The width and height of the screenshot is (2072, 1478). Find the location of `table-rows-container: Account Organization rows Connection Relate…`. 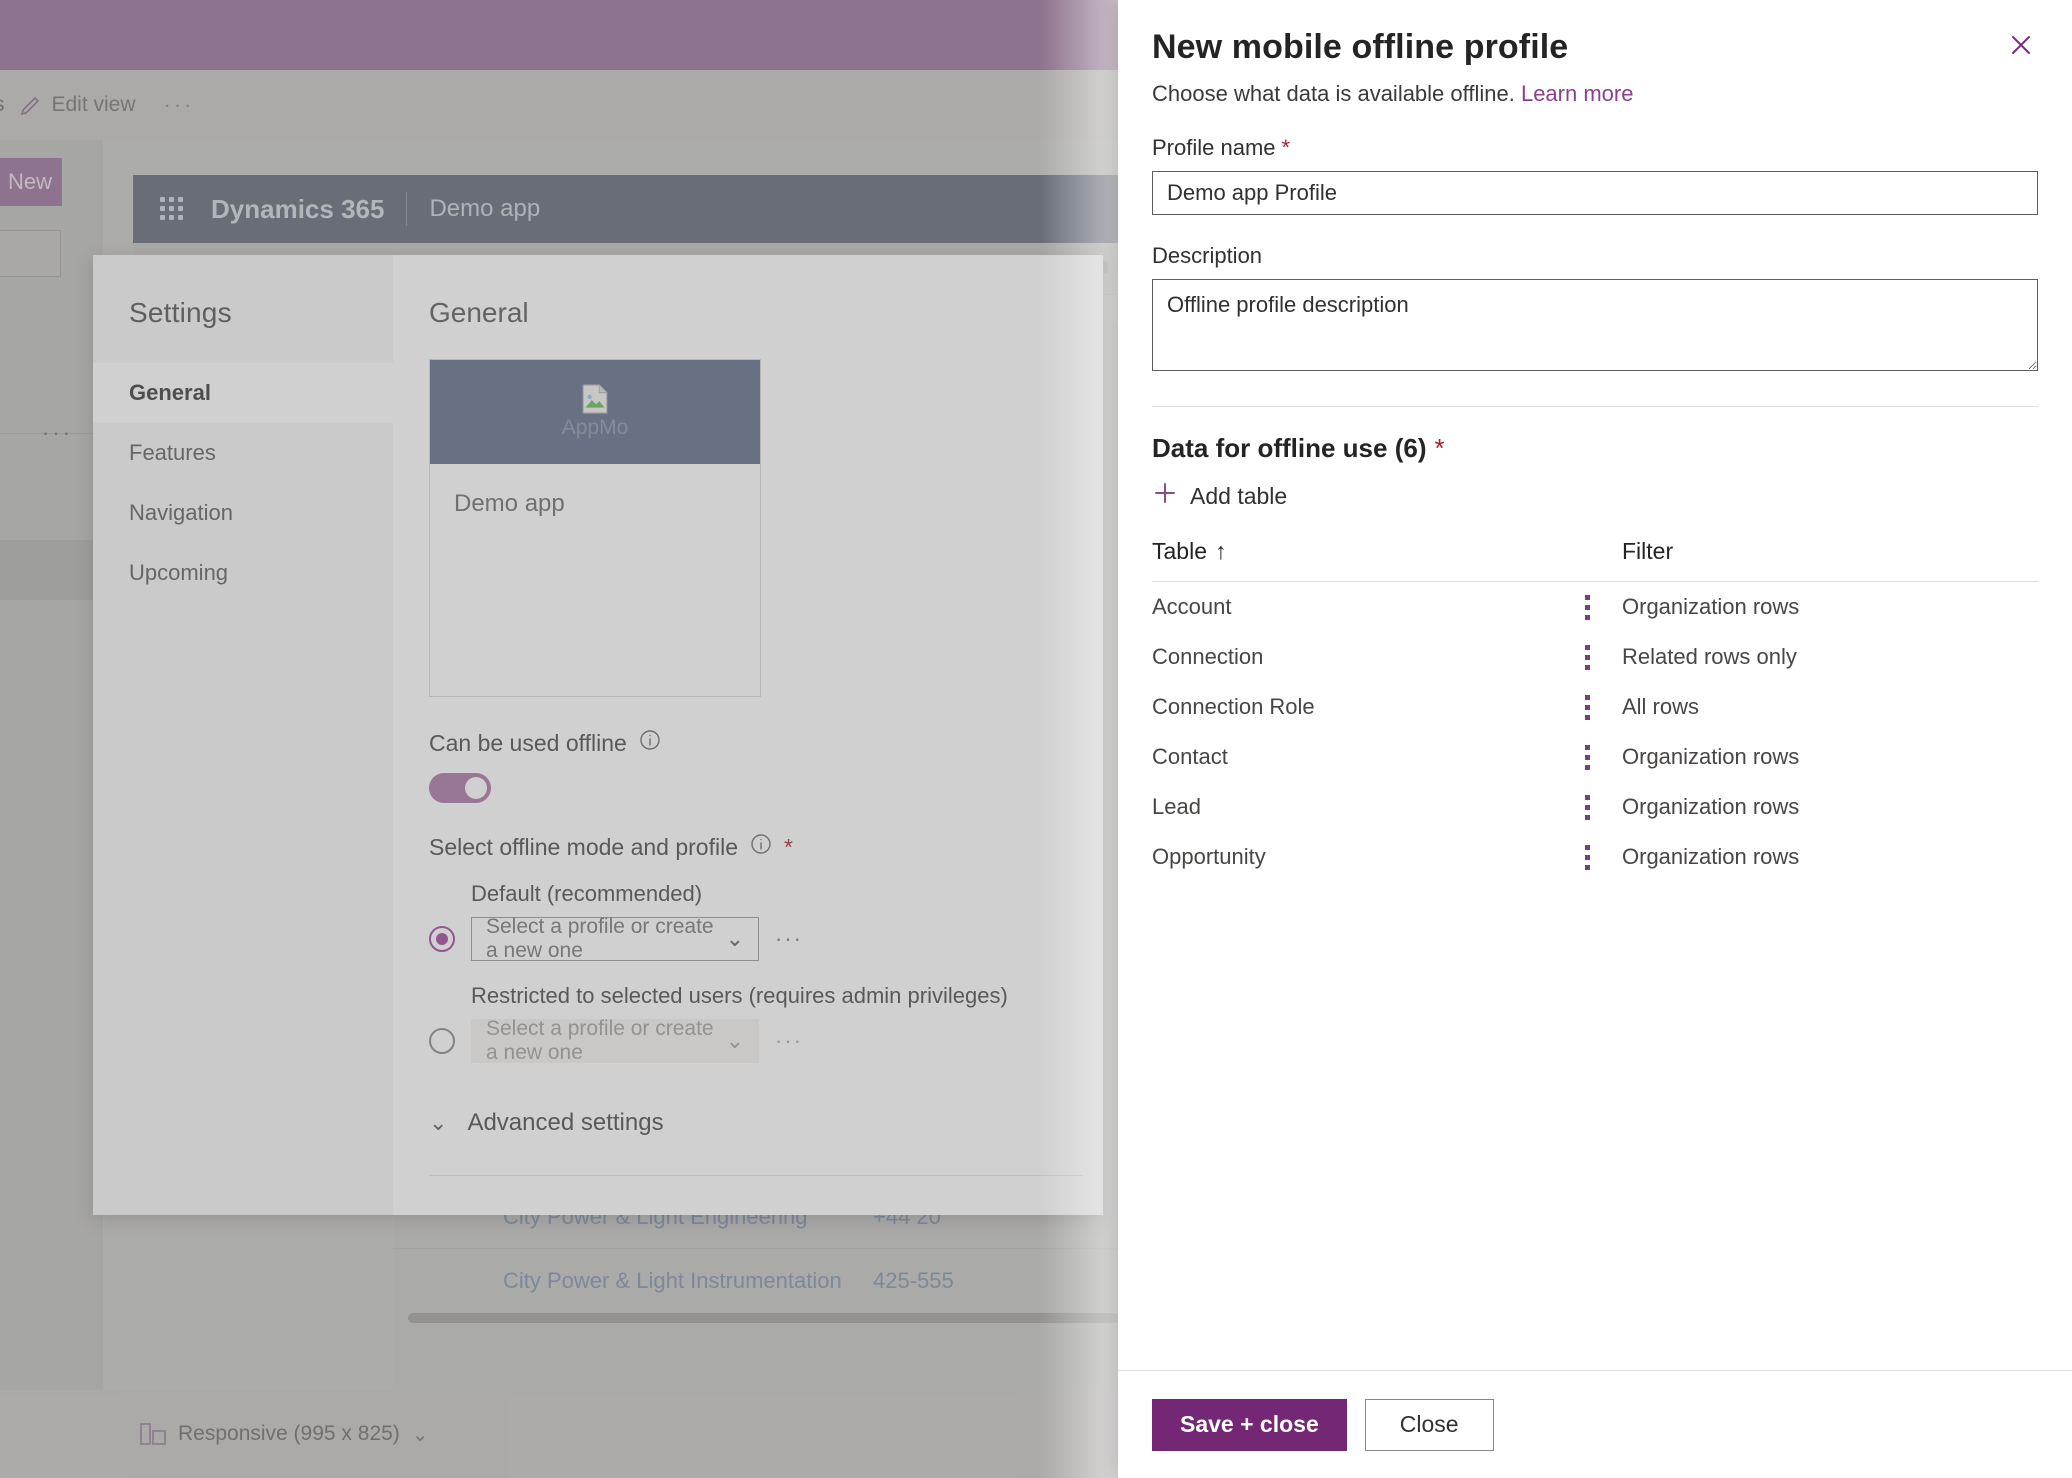

table-rows-container: Account Organization rows Connection Relate… is located at coordinates (1595, 732).